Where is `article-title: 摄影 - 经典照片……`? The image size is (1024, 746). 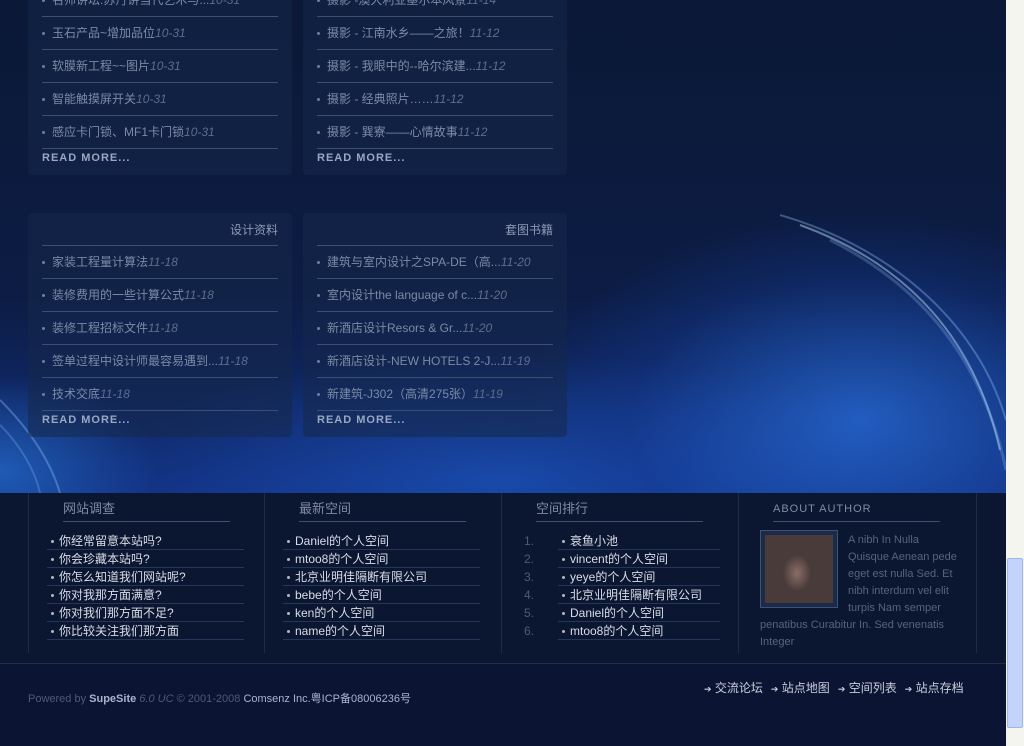
article-title: 摄影 - 经典照片…… is located at coordinates (380, 99).